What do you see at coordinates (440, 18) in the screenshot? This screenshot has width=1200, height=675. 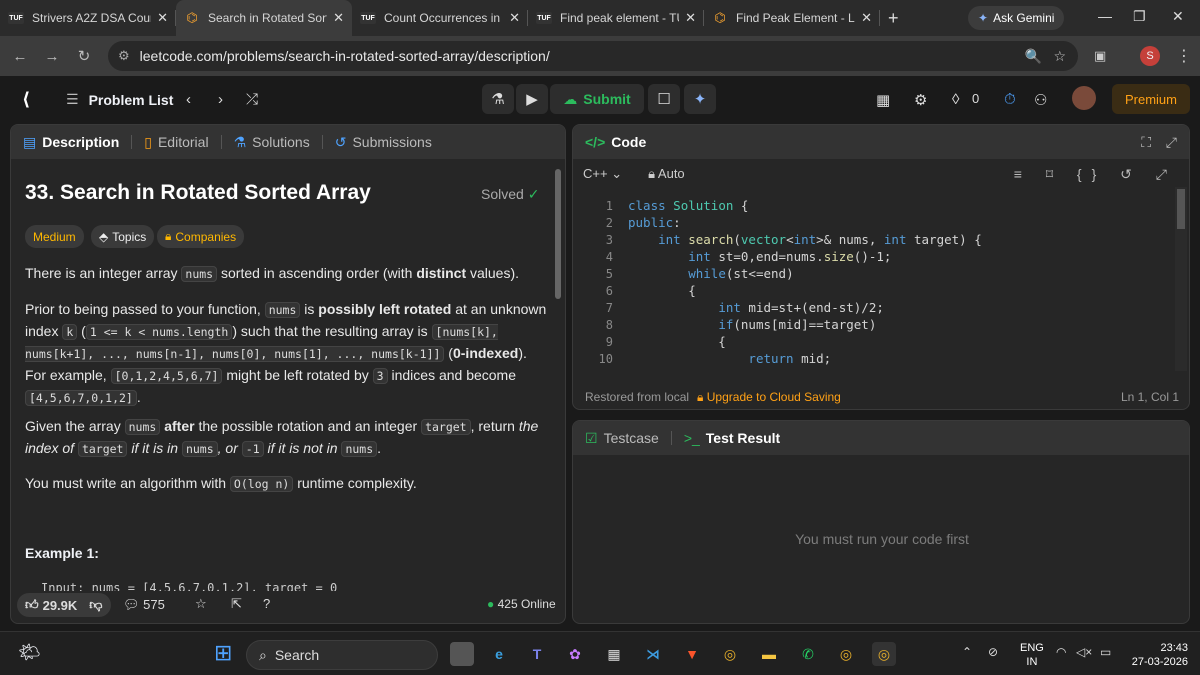 I see `browser-tab: TUF Count Occurrences in a ✕` at bounding box center [440, 18].